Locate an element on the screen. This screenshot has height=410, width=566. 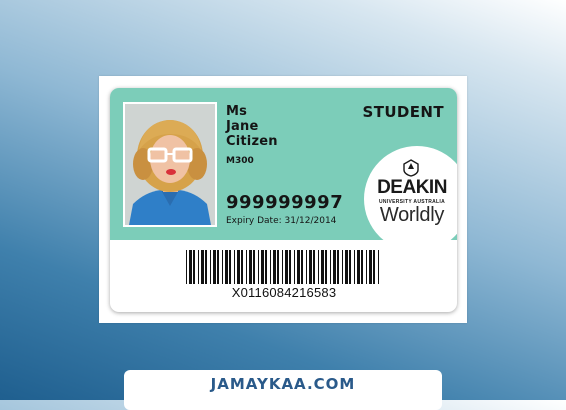
logo-tagline: Worldly is located at coordinates (412, 215).